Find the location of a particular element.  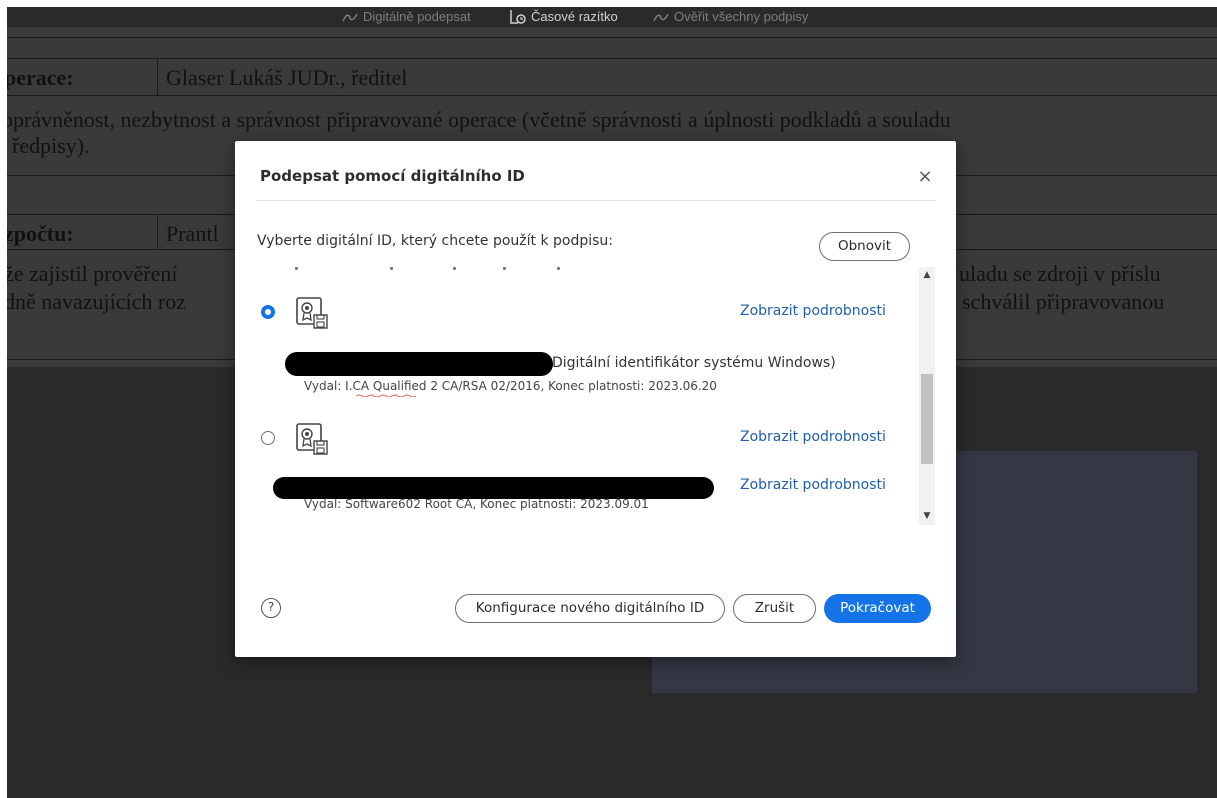

spellcheck-underline is located at coordinates (386, 395).